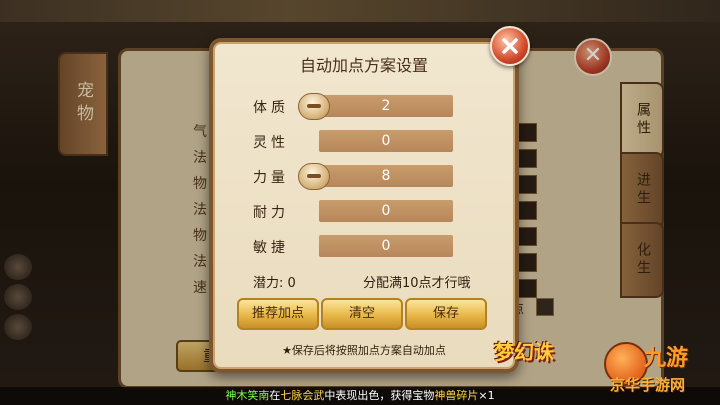 Image resolution: width=720 pixels, height=405 pixels. Describe the element at coordinates (386, 106) in the screenshot. I see `stat-value-constitution: 2` at that location.